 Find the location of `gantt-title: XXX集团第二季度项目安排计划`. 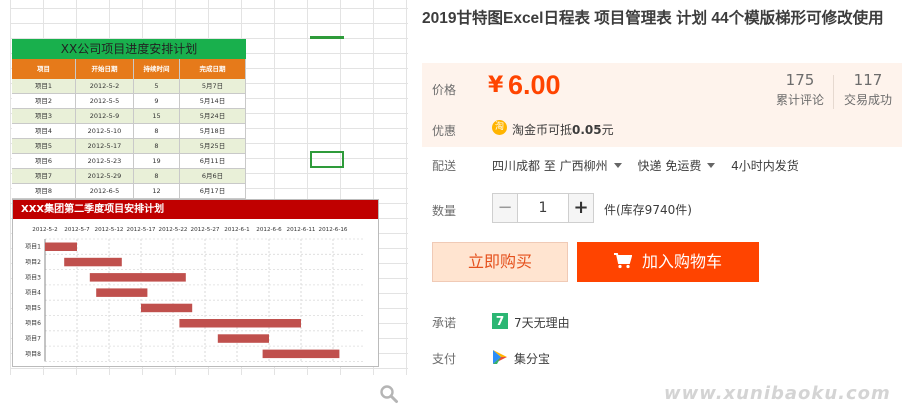

gantt-title: XXX集团第二季度项目安排计划 is located at coordinates (195, 209).